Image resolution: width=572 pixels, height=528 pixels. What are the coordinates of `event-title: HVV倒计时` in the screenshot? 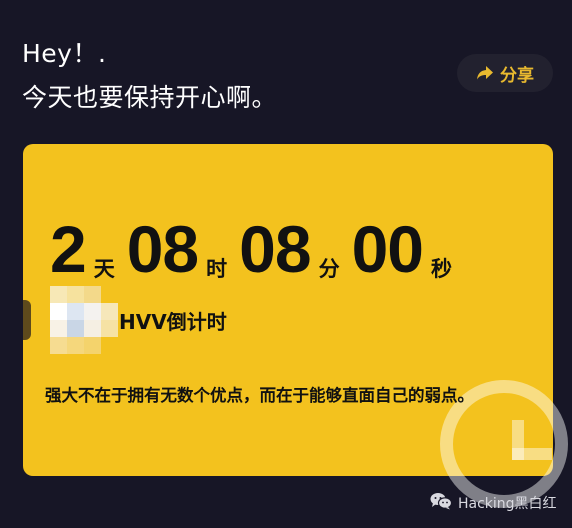 It's located at (173, 321).